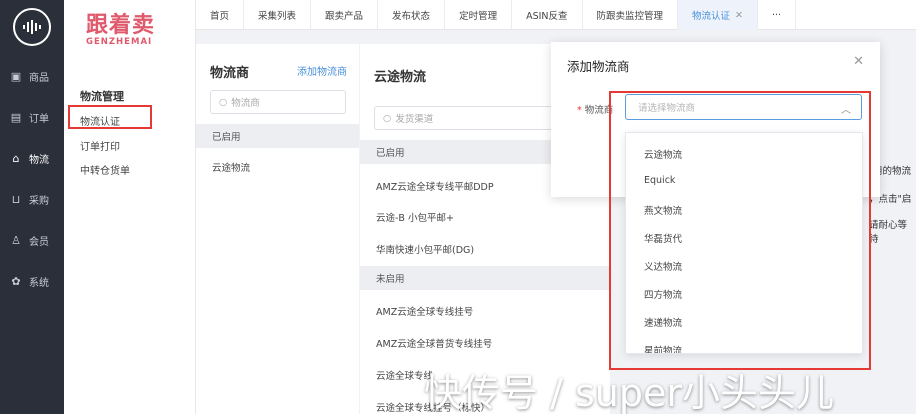 The image size is (916, 414). Describe the element at coordinates (547, 15) in the screenshot. I see `tab-asin-lookup: ASIN反查` at that location.